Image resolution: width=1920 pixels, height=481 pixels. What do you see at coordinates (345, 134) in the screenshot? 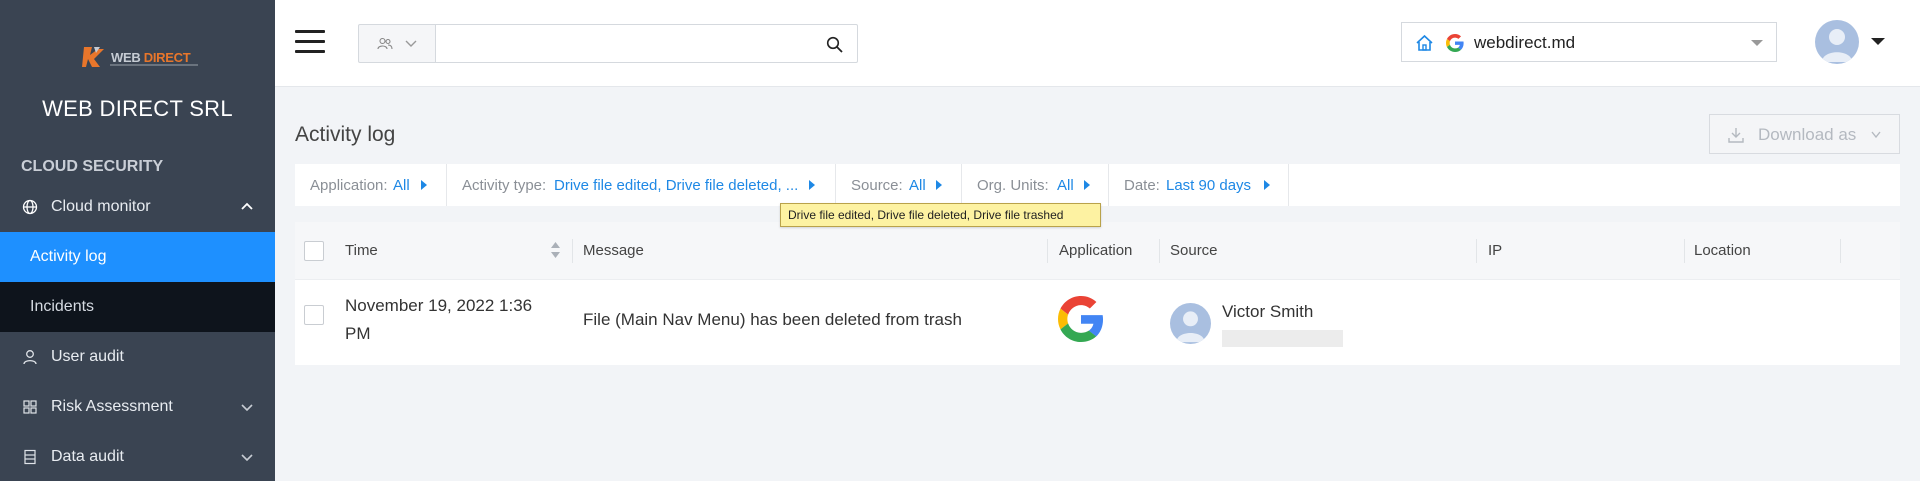
I see `page-title: Activity log` at bounding box center [345, 134].